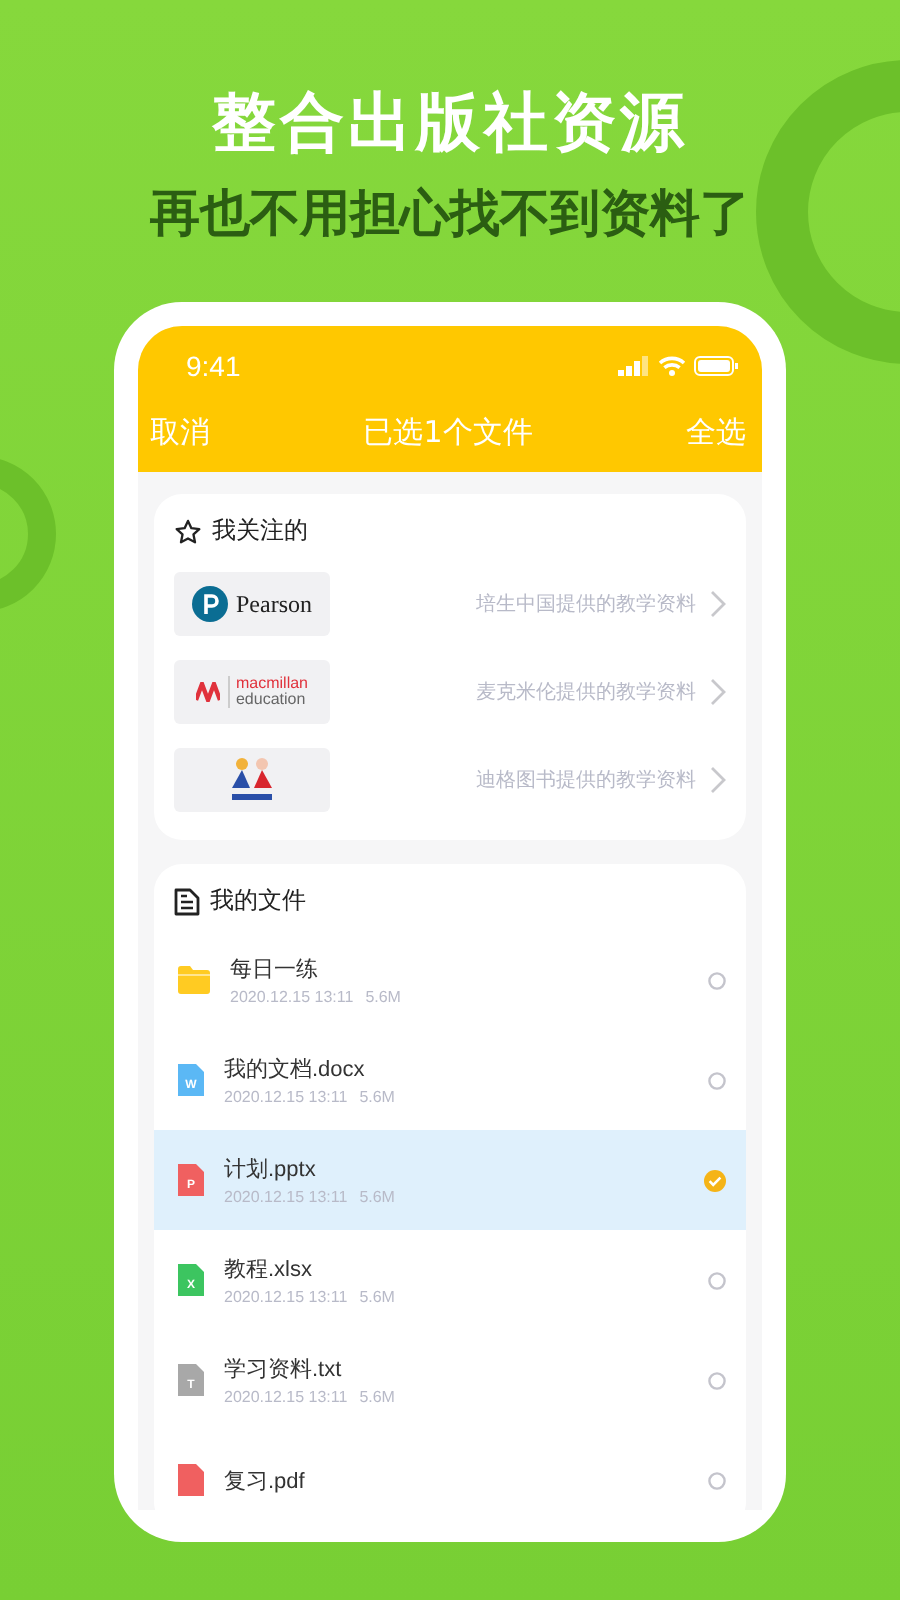 This screenshot has width=900, height=1600. What do you see at coordinates (450, 1470) in the screenshot?
I see `file-row: 复习.pdf` at bounding box center [450, 1470].